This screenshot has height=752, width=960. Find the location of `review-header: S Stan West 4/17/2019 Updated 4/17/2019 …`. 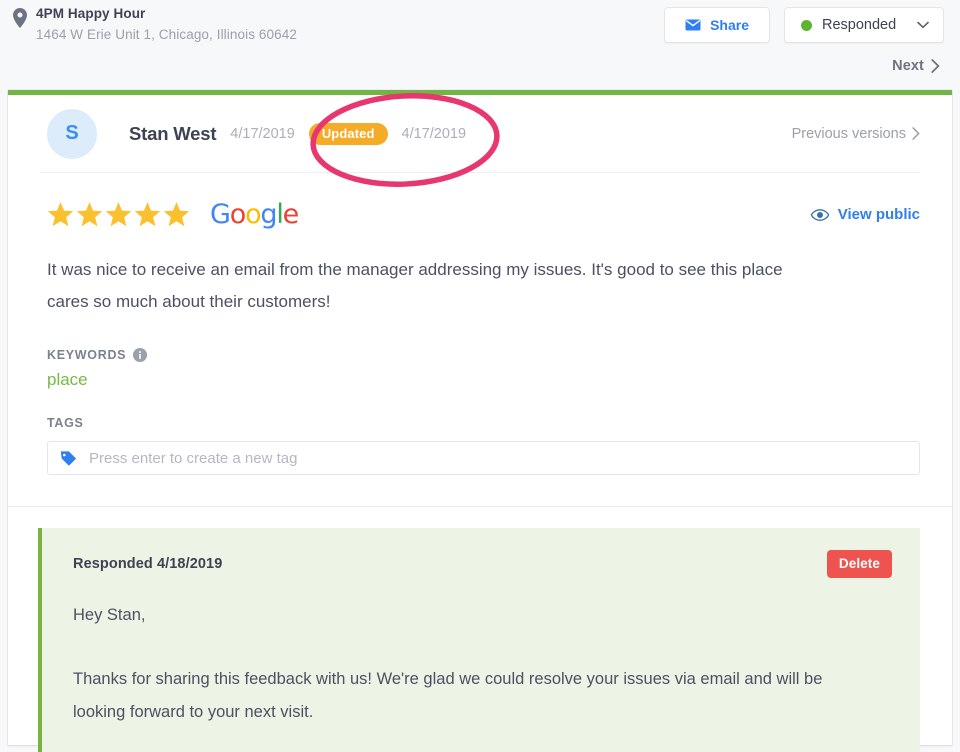

review-header: S Stan West 4/17/2019 Updated 4/17/2019 … is located at coordinates (480, 134).